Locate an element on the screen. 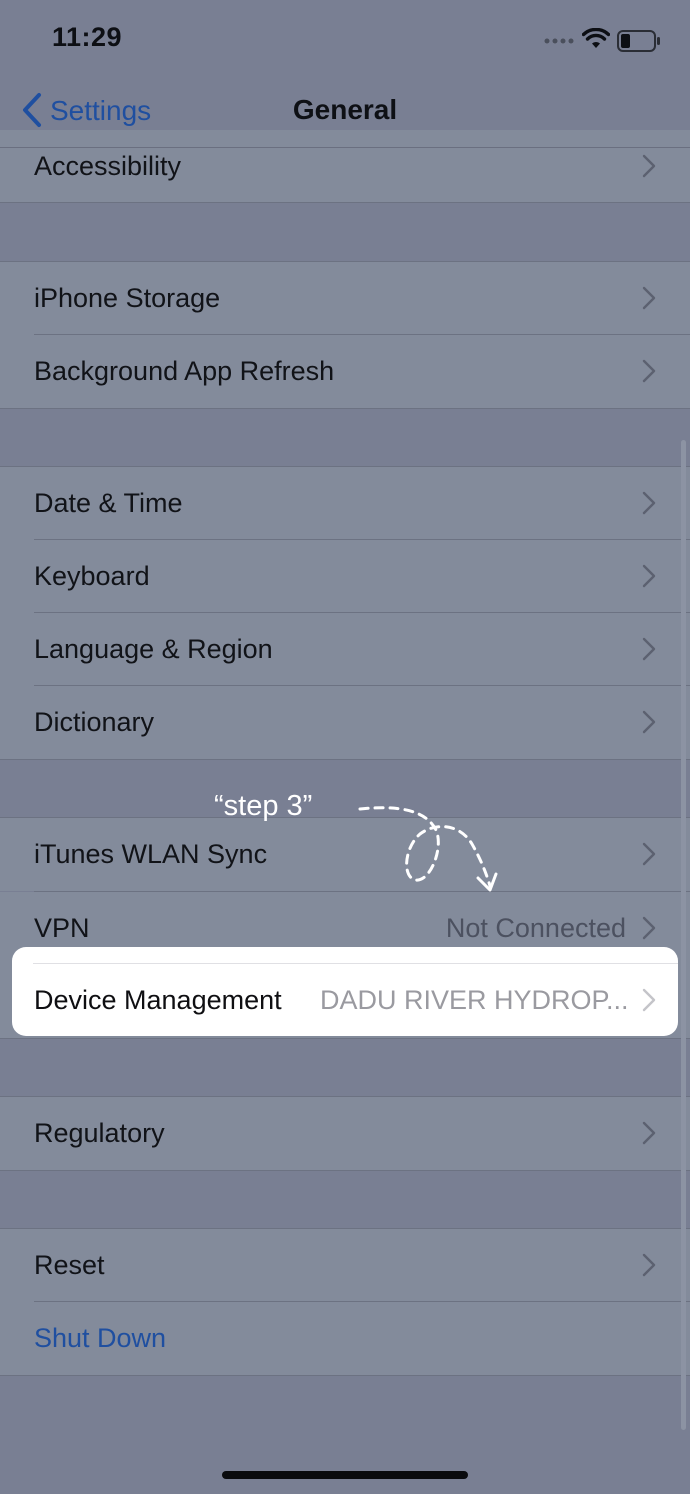 Image resolution: width=690 pixels, height=1494 pixels. row-label: Device Management is located at coordinates (158, 1000).